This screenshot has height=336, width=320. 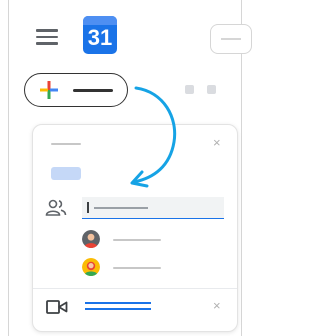 I want to click on calendar-logo: 31, so click(x=100, y=35).